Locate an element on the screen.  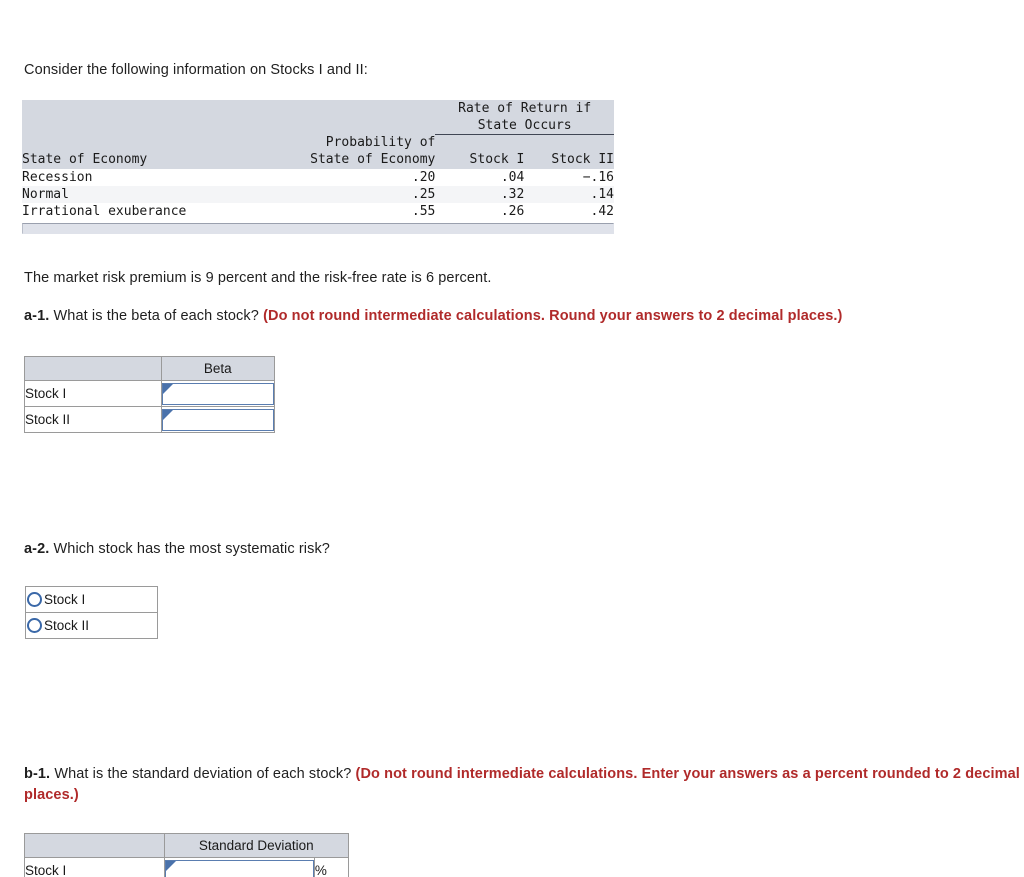
systematic-risk-choice-table: Stock I Stock II is located at coordinates (91, 612).